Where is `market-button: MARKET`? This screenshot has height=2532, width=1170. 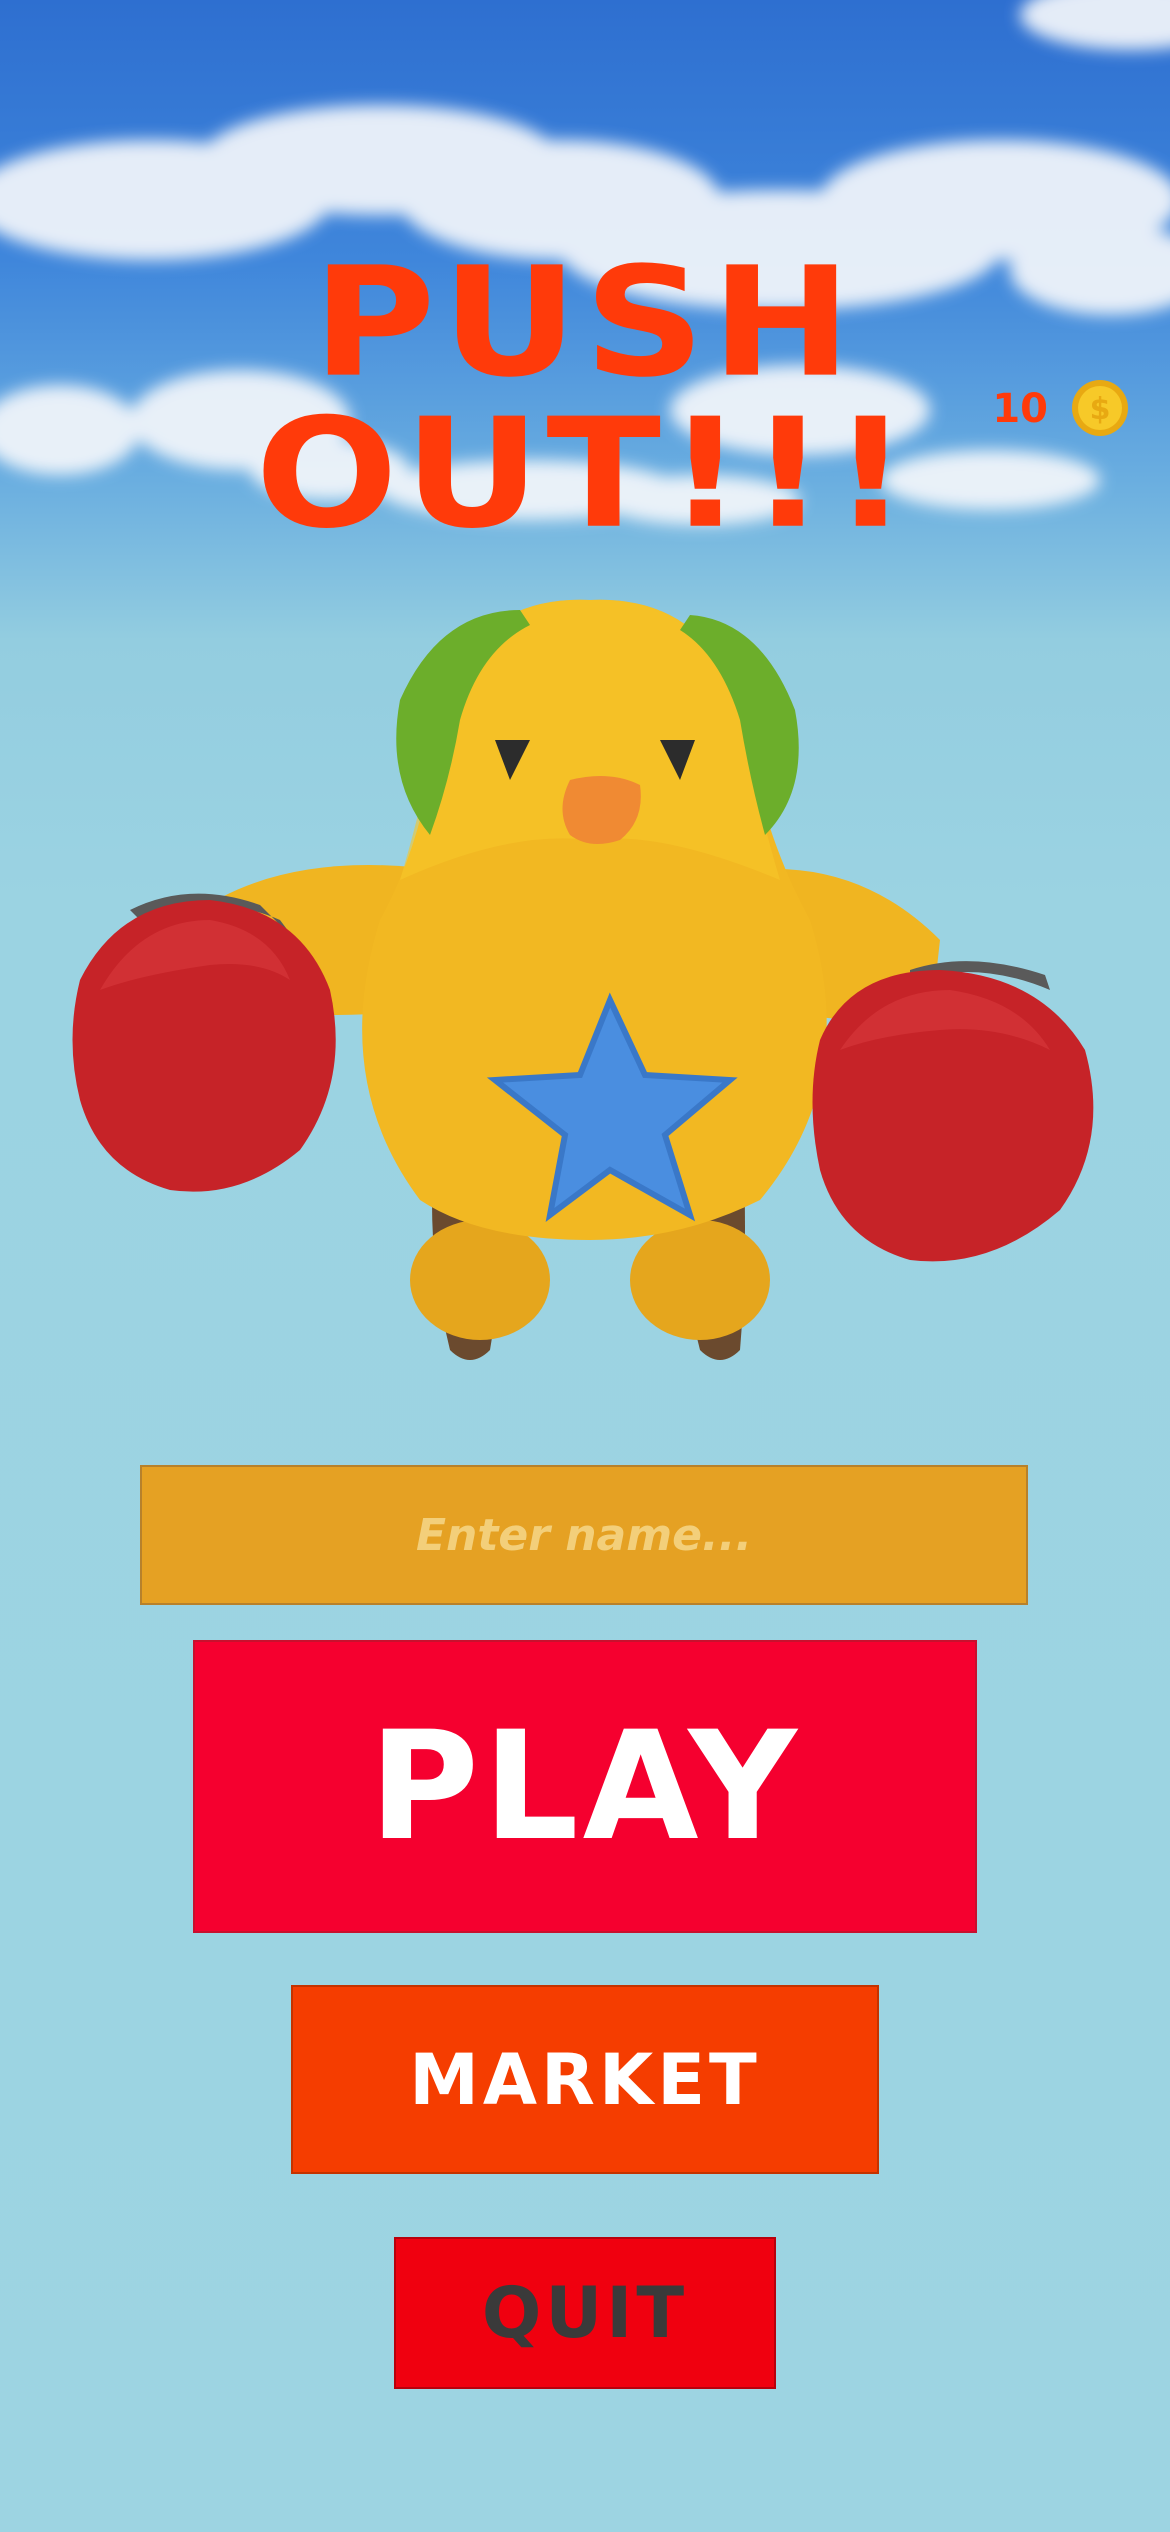 market-button: MARKET is located at coordinates (585, 2079).